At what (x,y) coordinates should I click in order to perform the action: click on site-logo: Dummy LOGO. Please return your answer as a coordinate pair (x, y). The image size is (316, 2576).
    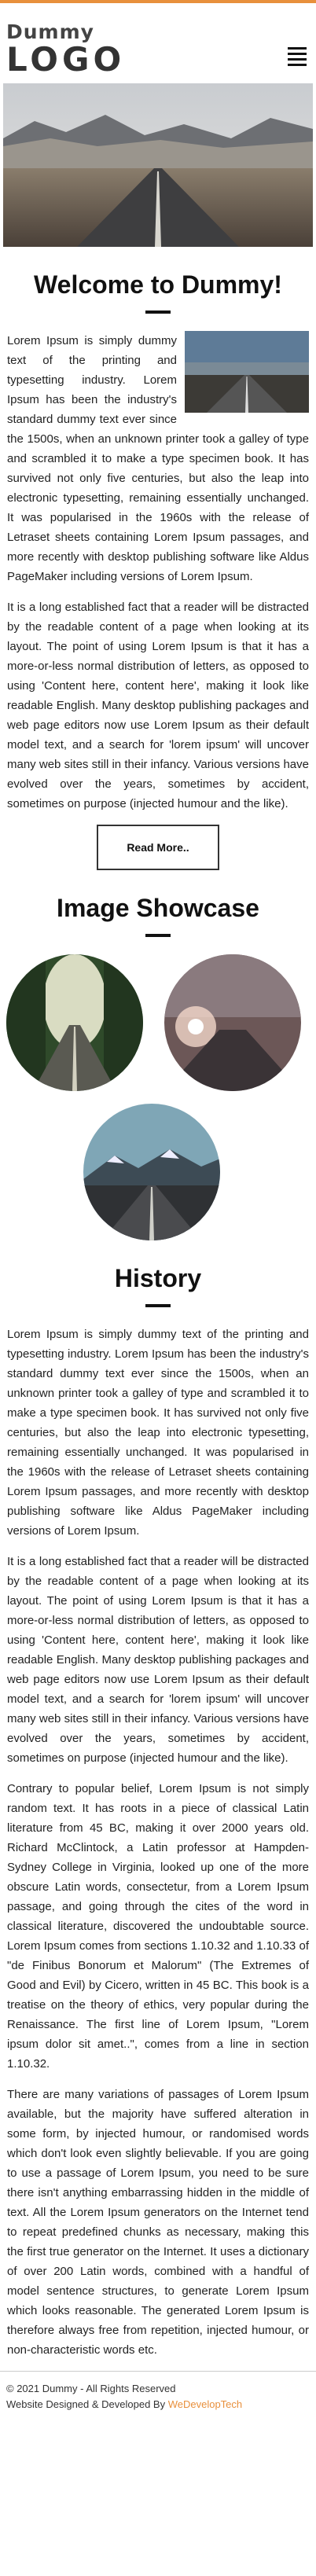
    Looking at the image, I should click on (161, 49).